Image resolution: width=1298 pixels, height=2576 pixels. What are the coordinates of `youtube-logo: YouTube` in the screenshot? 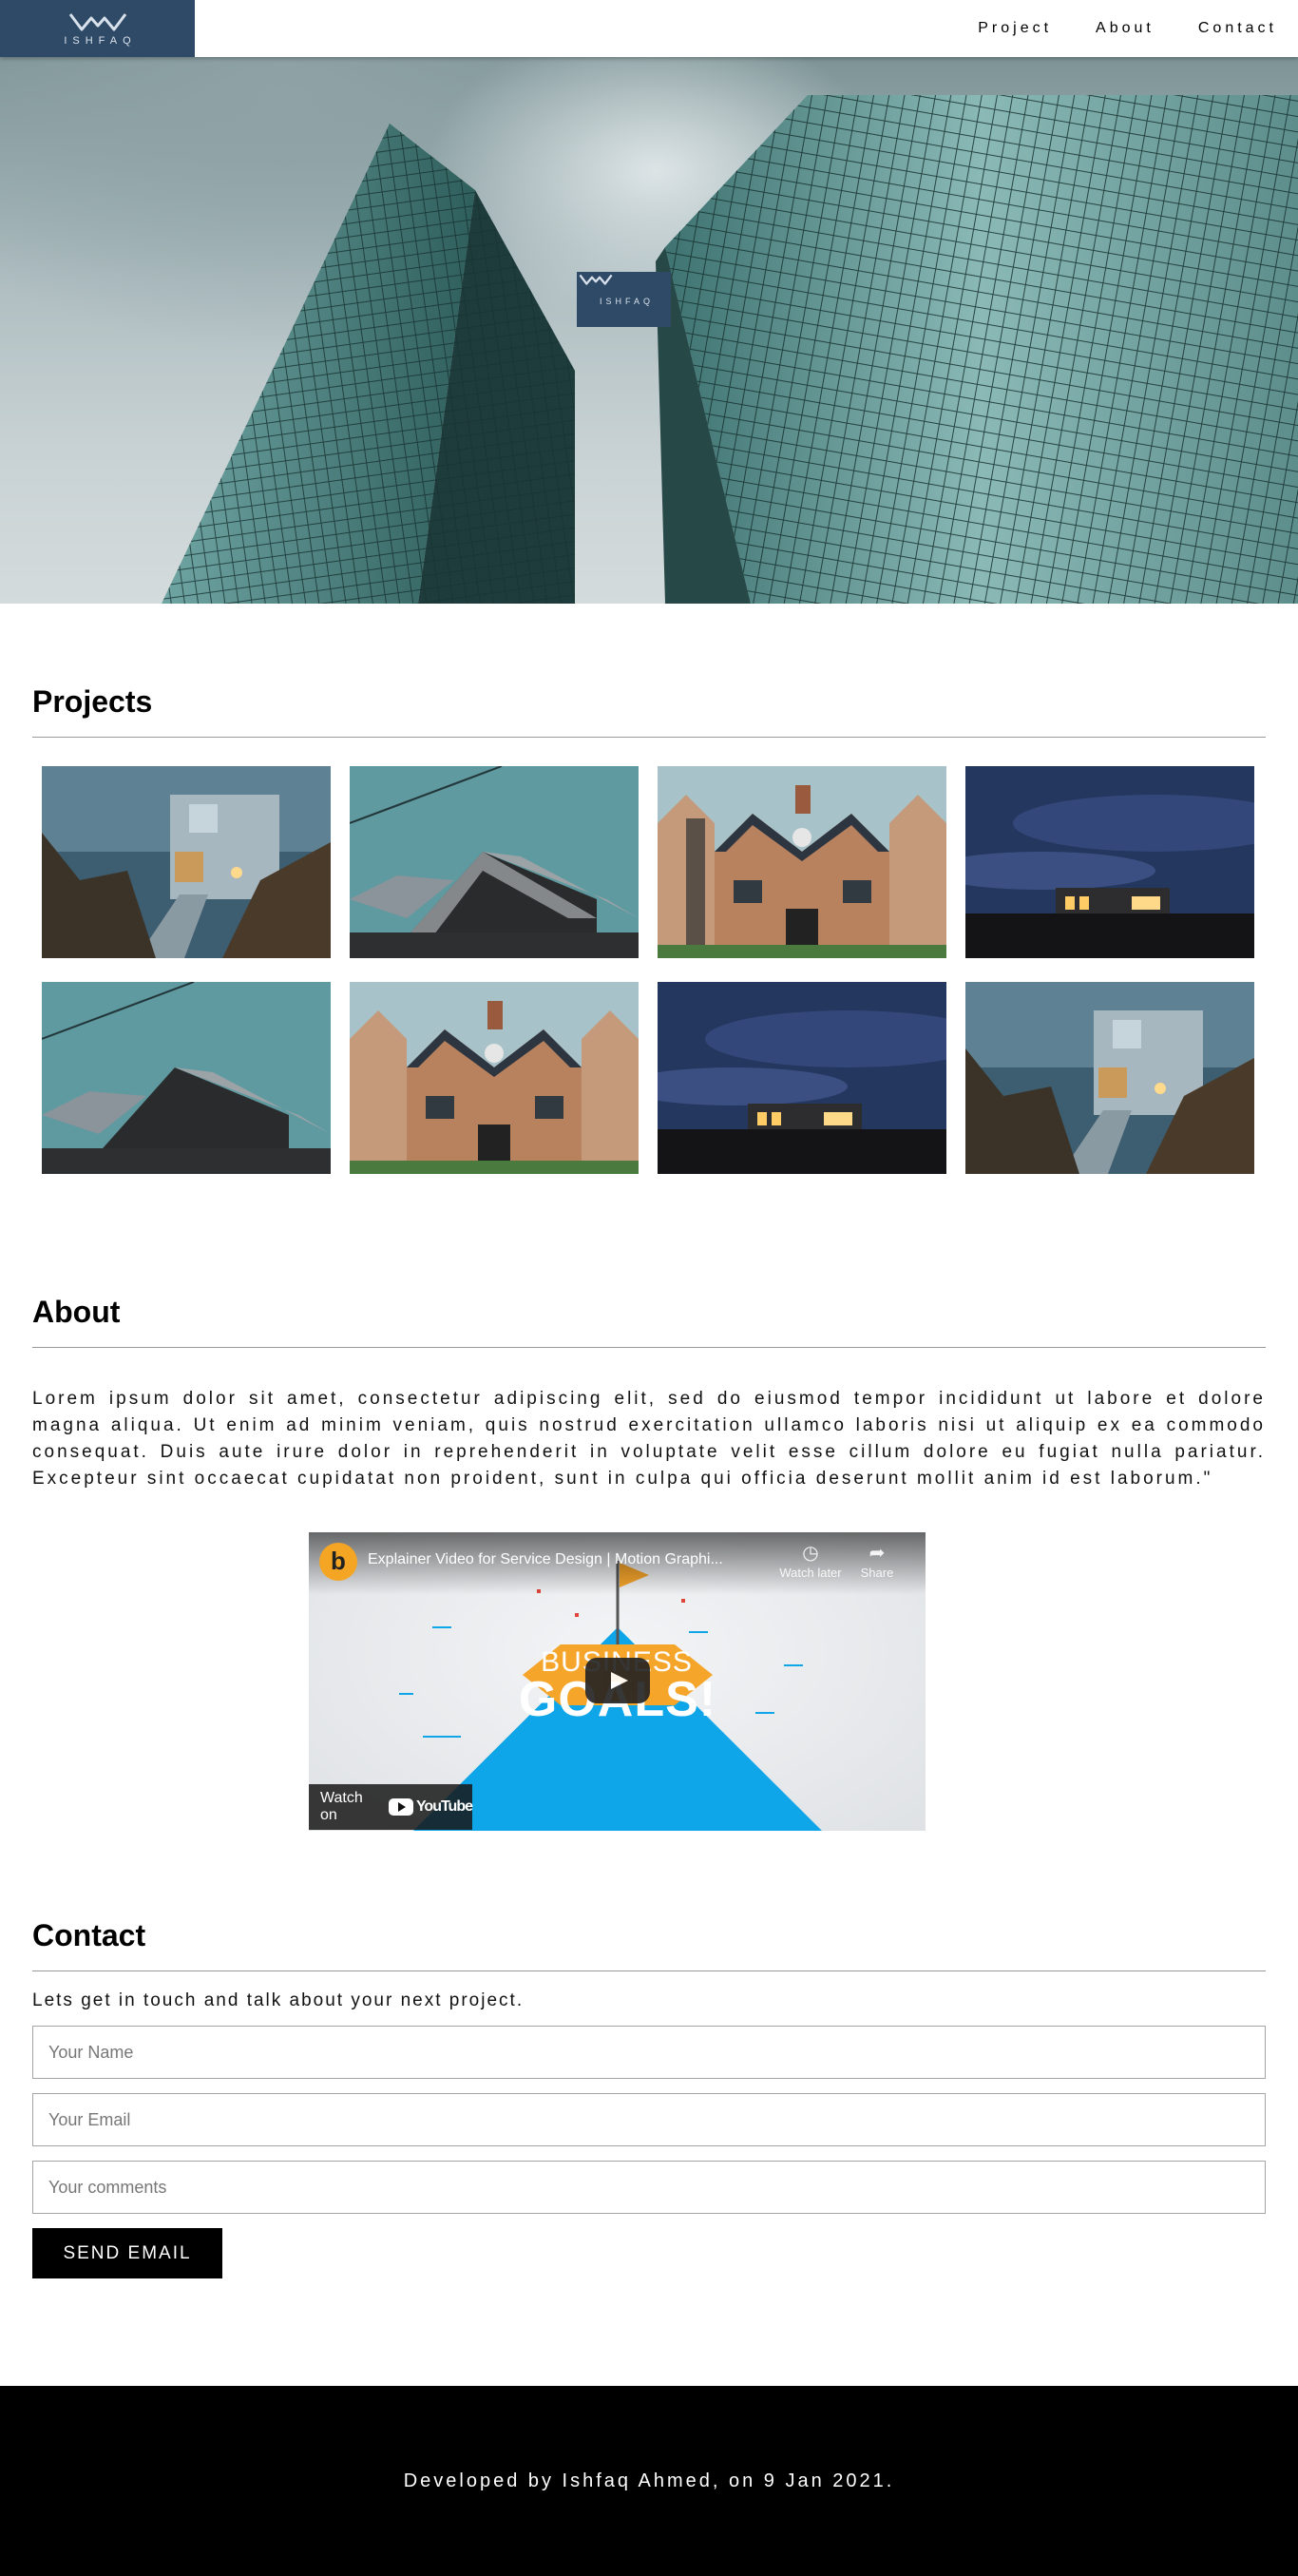 It's located at (430, 1807).